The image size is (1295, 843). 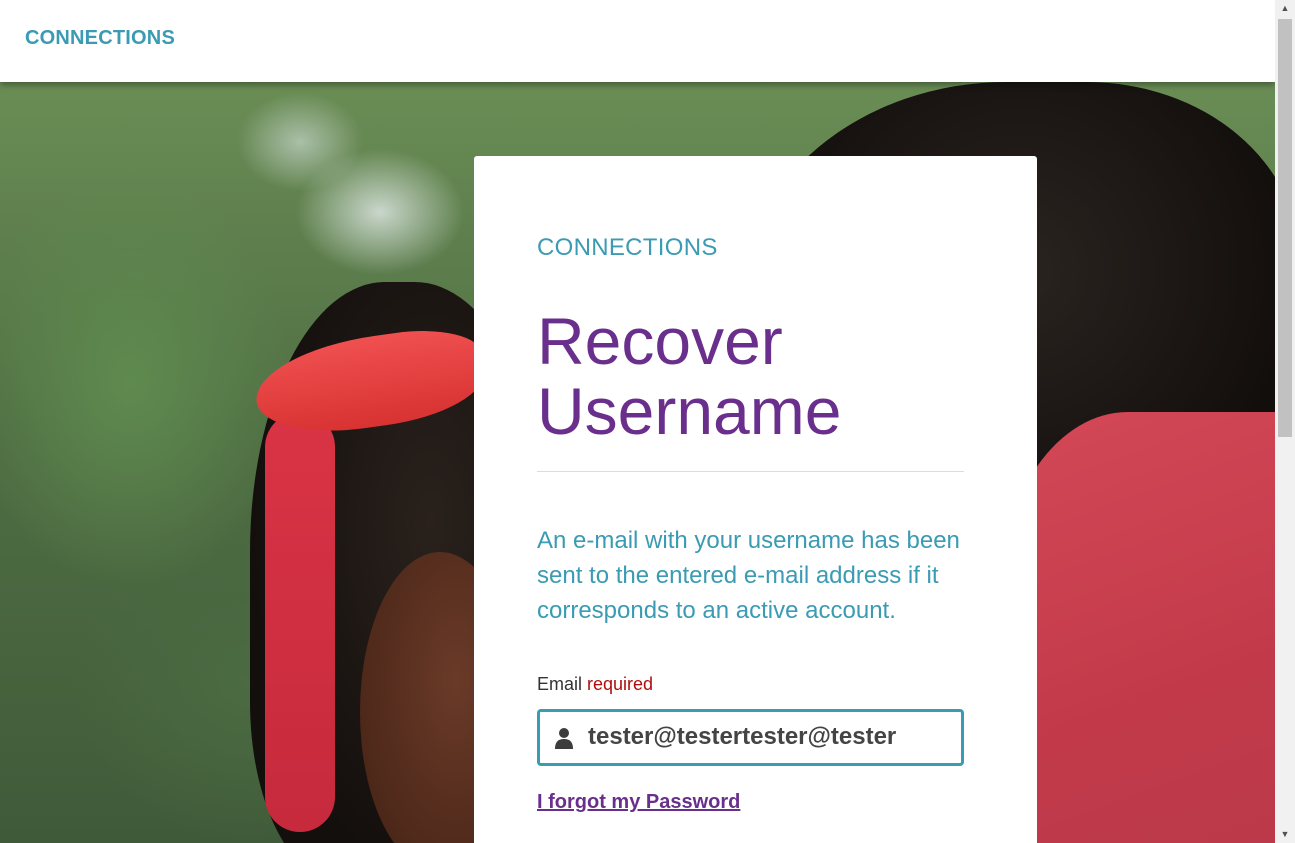 What do you see at coordinates (560, 684) in the screenshot?
I see `email-label-text: Email` at bounding box center [560, 684].